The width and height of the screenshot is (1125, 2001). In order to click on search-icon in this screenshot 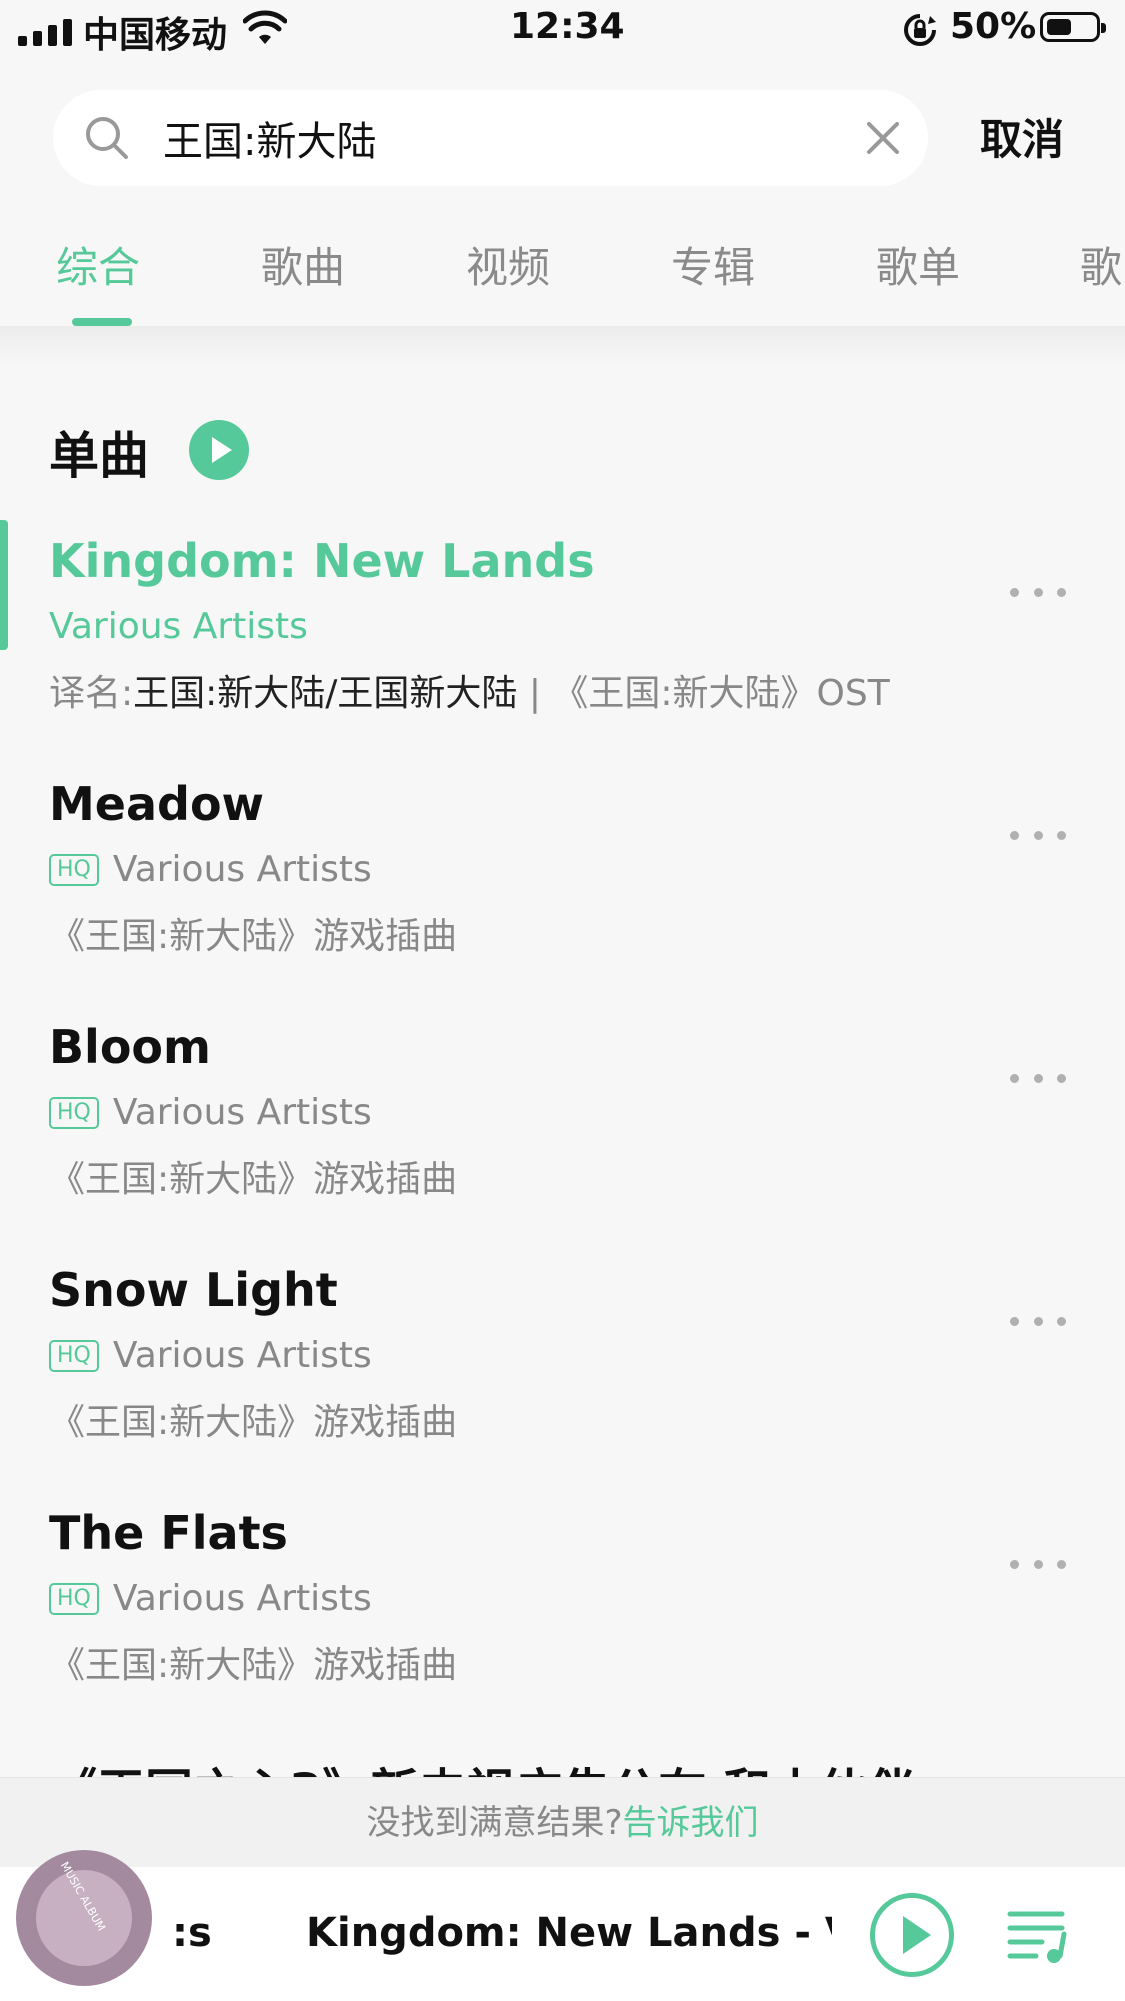, I will do `click(107, 138)`.